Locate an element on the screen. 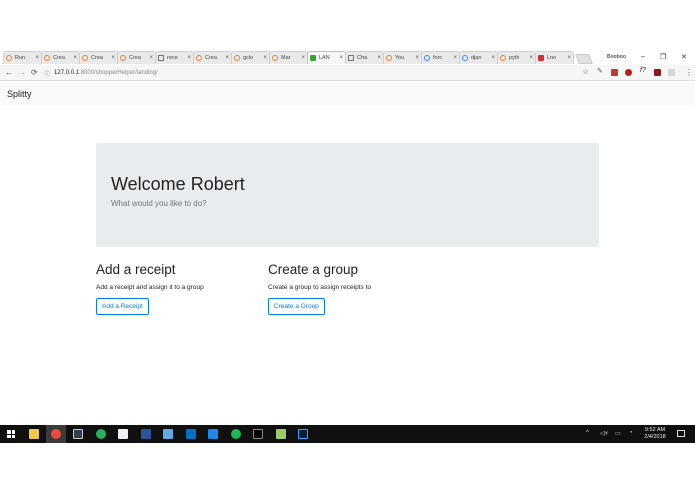 The width and height of the screenshot is (695, 494). tab-label: djan is located at coordinates (476, 58).